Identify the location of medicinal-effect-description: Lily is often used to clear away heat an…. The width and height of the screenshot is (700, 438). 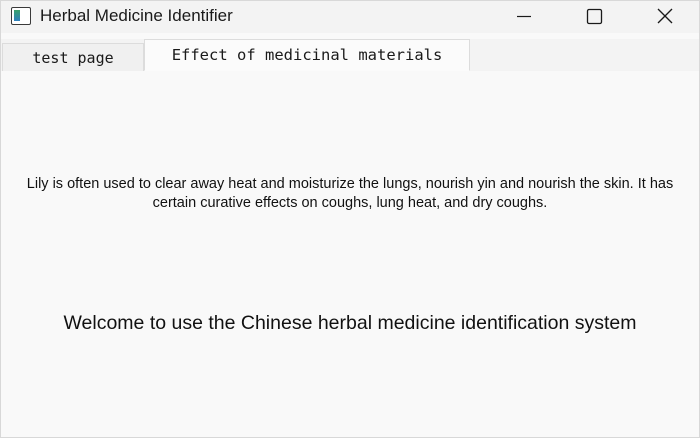
(350, 193).